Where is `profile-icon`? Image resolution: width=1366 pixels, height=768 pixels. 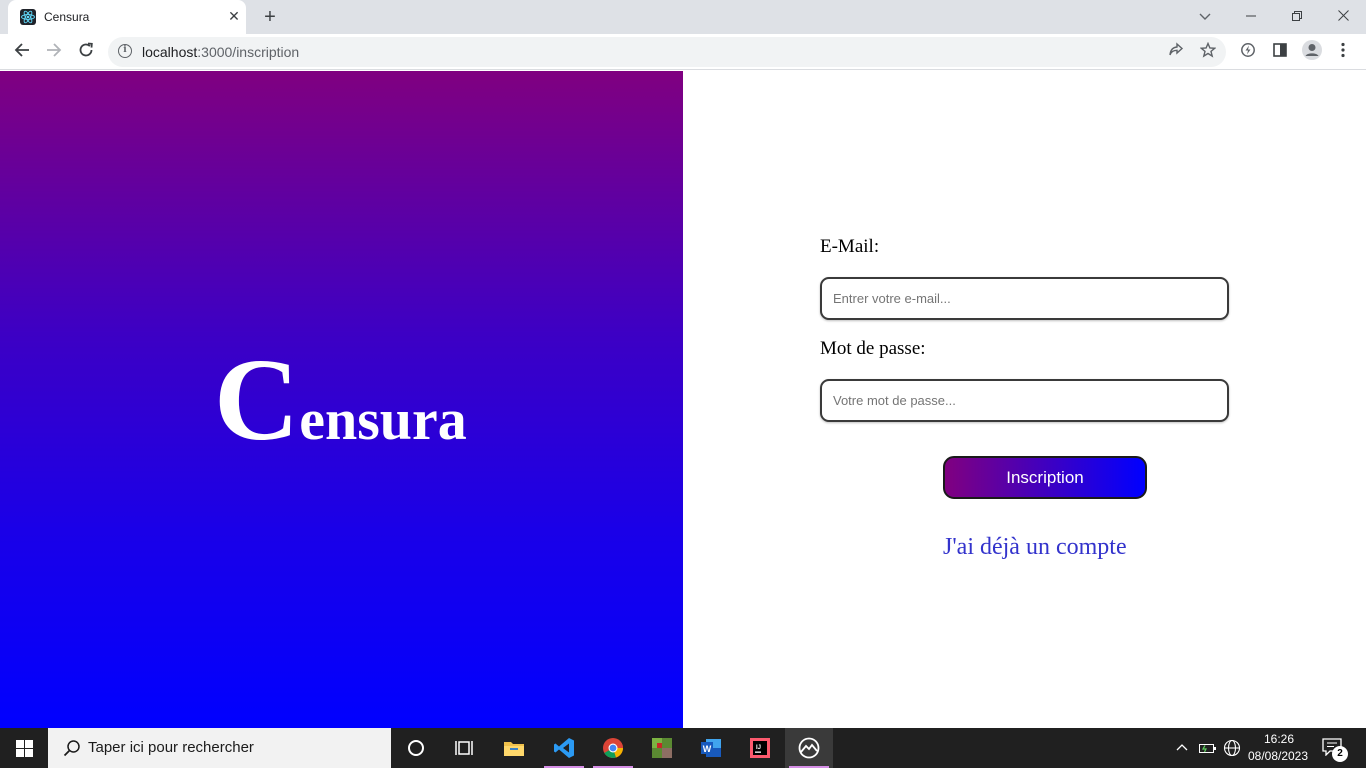 profile-icon is located at coordinates (1312, 52).